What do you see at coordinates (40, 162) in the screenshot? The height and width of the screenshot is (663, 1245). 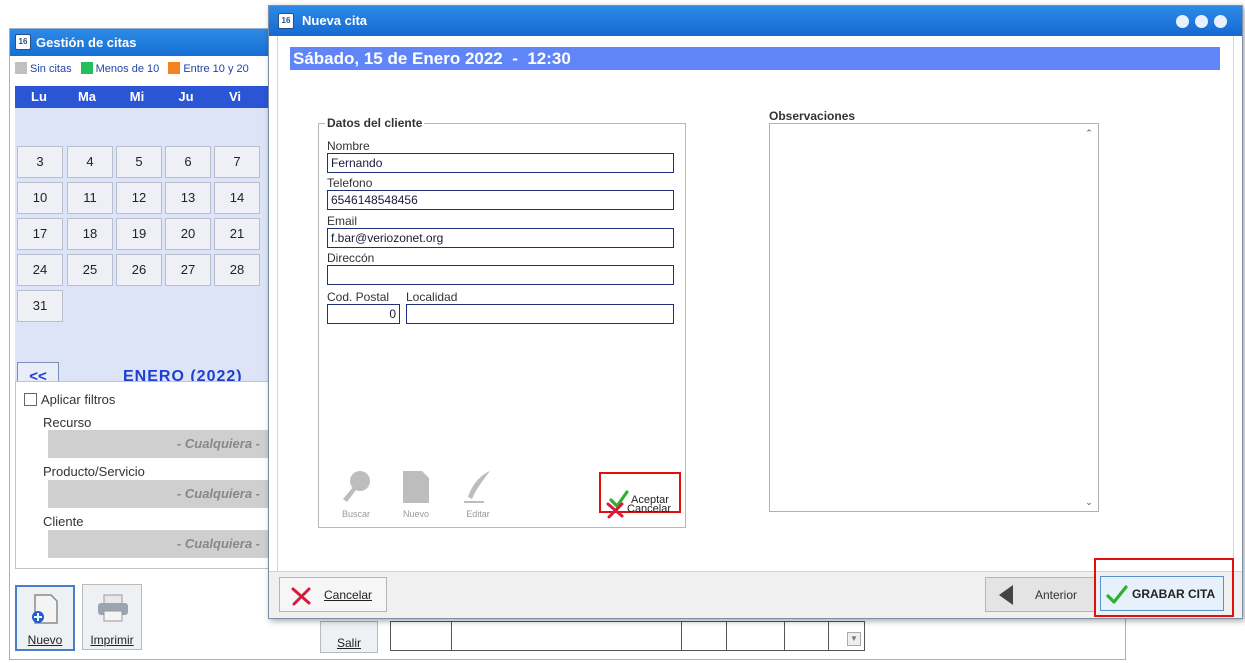 I see `calendar-day: 3` at bounding box center [40, 162].